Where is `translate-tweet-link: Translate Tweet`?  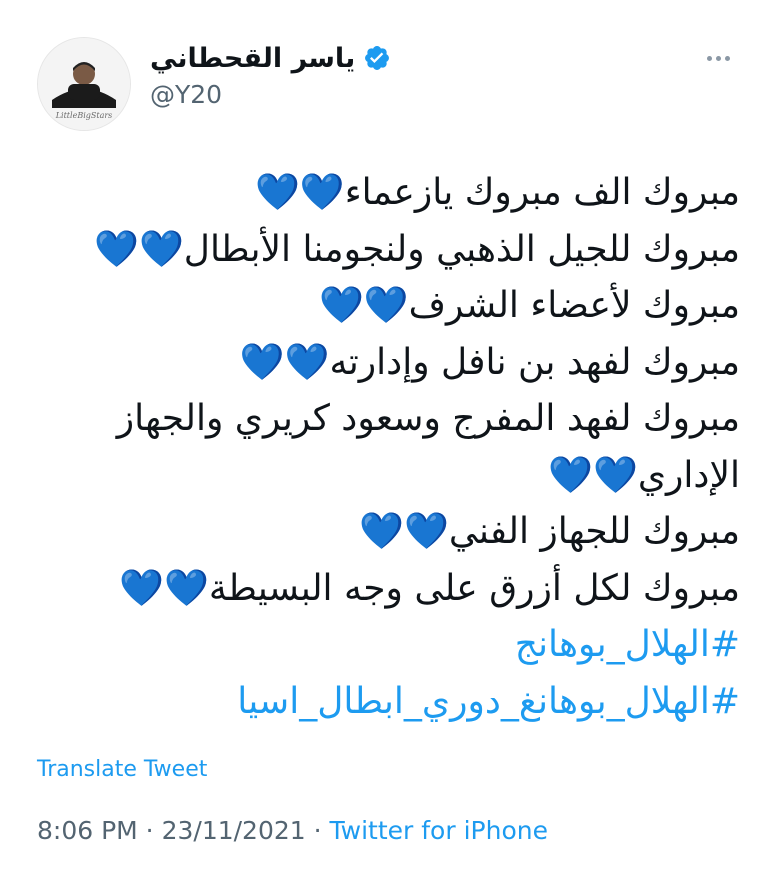 translate-tweet-link: Translate Tweet is located at coordinates (122, 769).